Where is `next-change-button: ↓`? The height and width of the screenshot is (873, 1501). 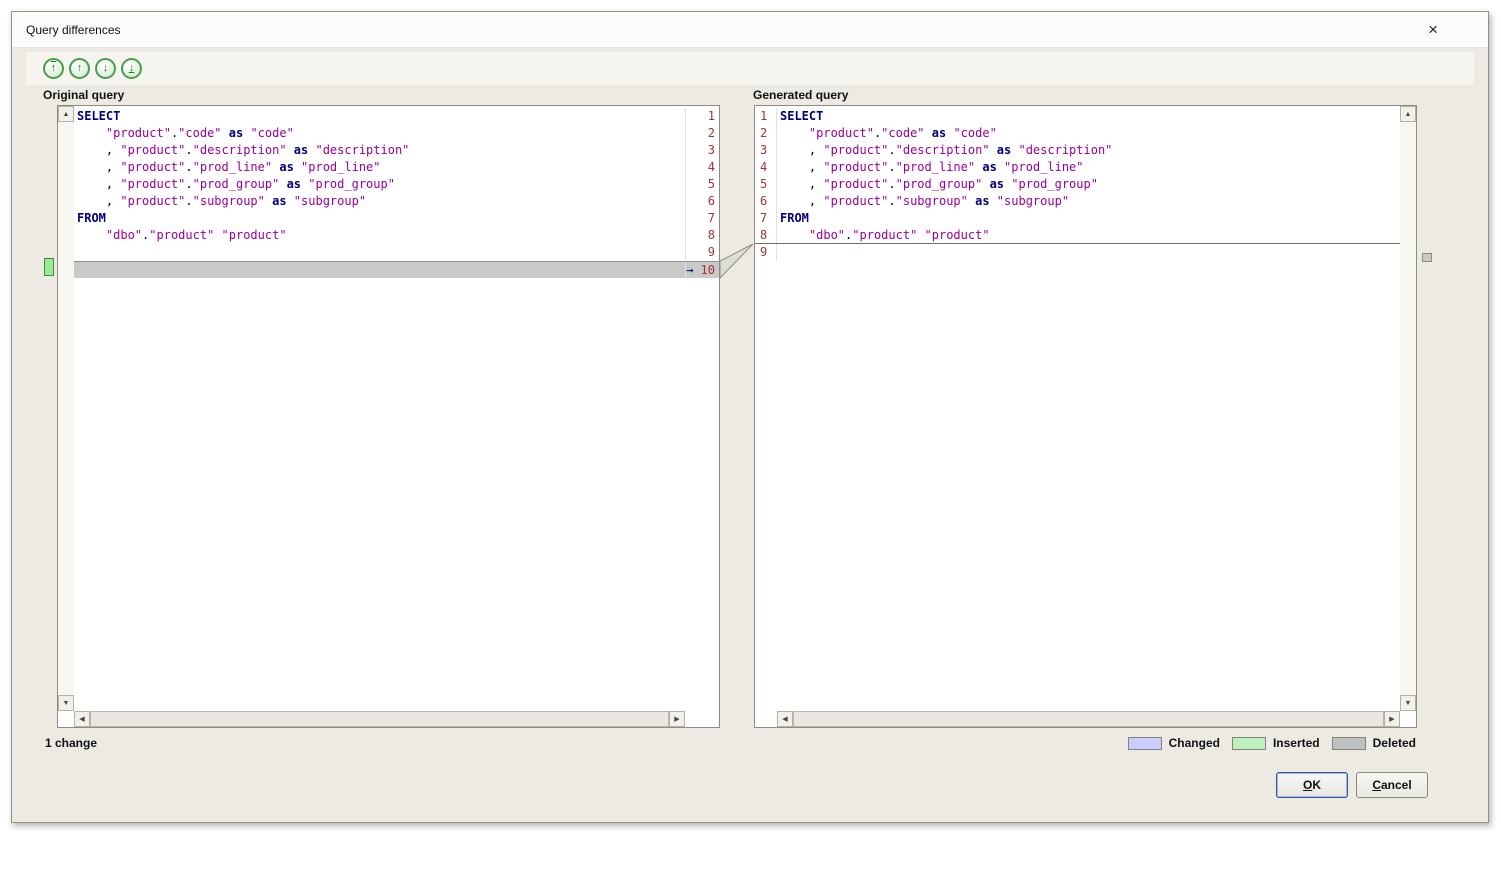 next-change-button: ↓ is located at coordinates (105, 68).